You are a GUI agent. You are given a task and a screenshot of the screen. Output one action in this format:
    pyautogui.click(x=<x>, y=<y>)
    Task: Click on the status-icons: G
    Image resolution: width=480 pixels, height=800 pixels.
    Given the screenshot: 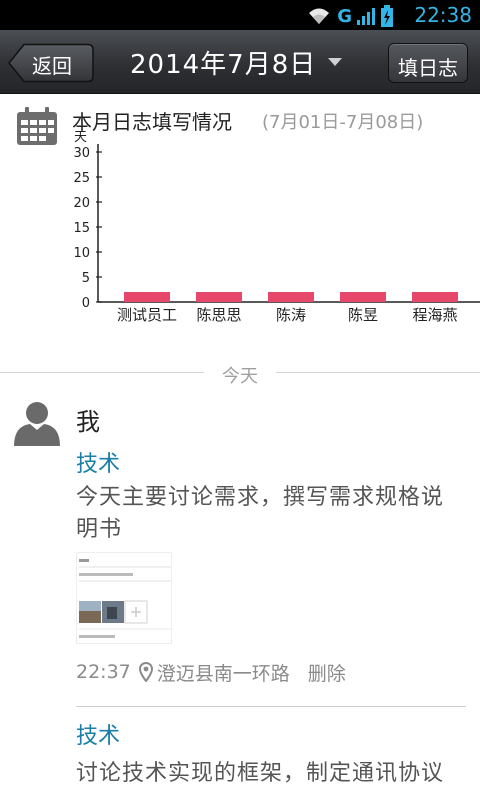 What is the action you would take?
    pyautogui.click(x=350, y=16)
    